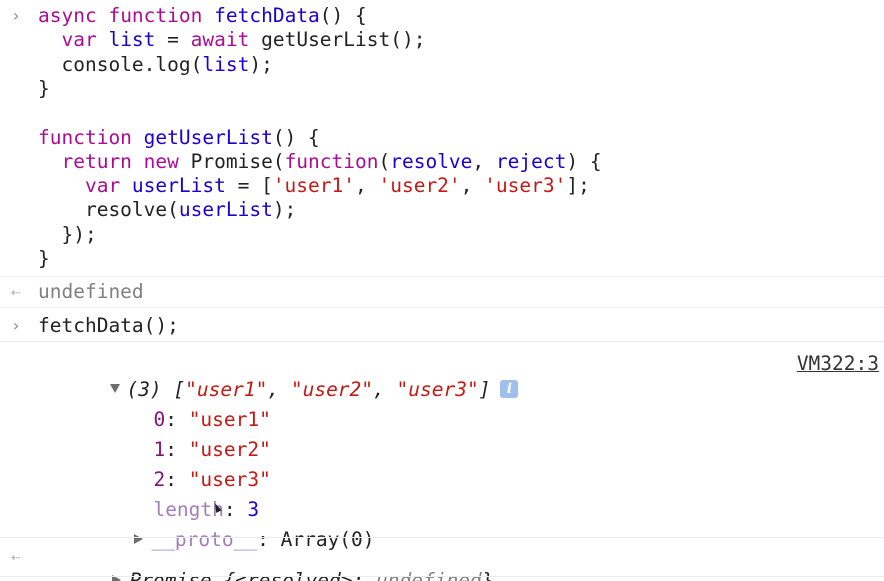  I want to click on code-line: resolve(userList);, so click(167, 210).